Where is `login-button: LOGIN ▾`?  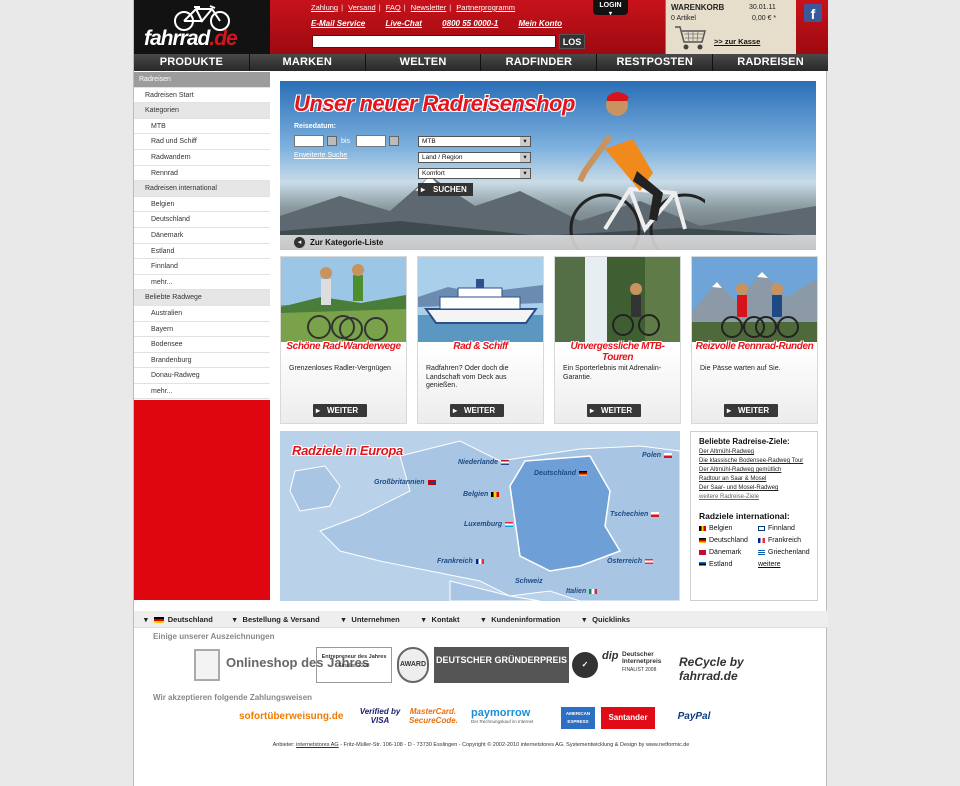 login-button: LOGIN ▾ is located at coordinates (610, 8).